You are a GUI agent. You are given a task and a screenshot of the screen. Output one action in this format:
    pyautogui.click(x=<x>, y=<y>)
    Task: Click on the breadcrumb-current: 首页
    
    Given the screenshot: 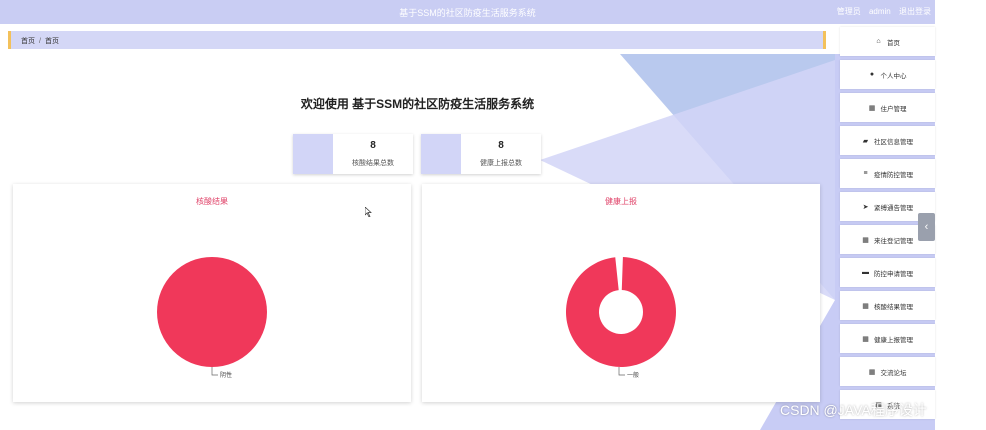 What is the action you would take?
    pyautogui.click(x=51, y=41)
    